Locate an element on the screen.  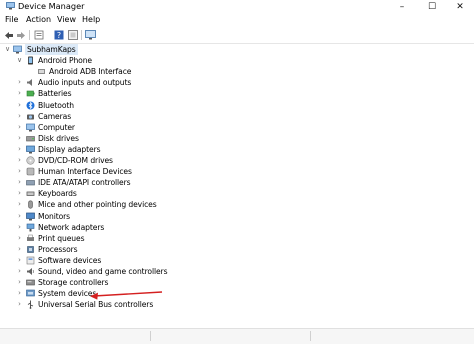
menu-view: View is located at coordinates (66, 20).